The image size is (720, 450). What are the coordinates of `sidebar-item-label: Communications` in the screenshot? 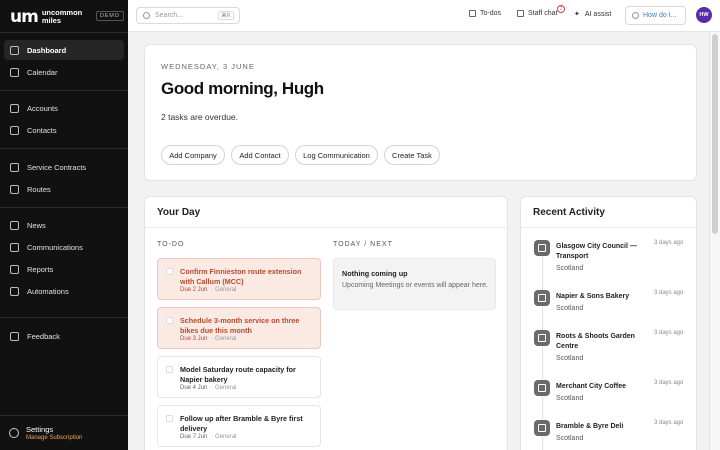 It's located at (55, 247).